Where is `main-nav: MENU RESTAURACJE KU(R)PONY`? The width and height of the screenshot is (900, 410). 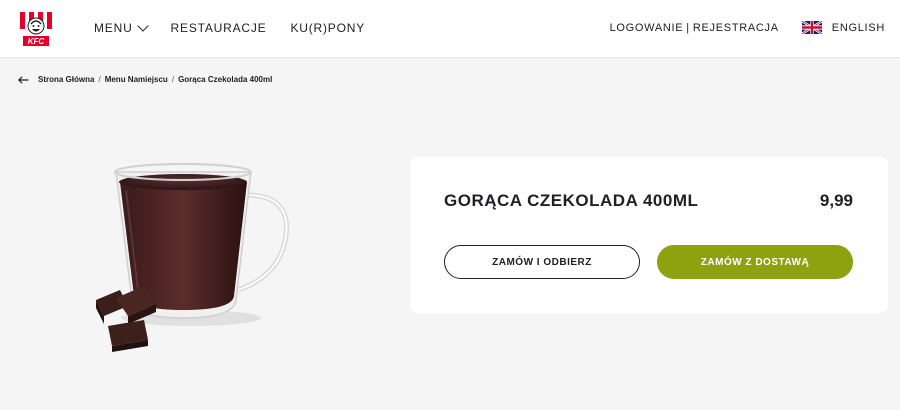 main-nav: MENU RESTAURACJE KU(R)PONY is located at coordinates (229, 27).